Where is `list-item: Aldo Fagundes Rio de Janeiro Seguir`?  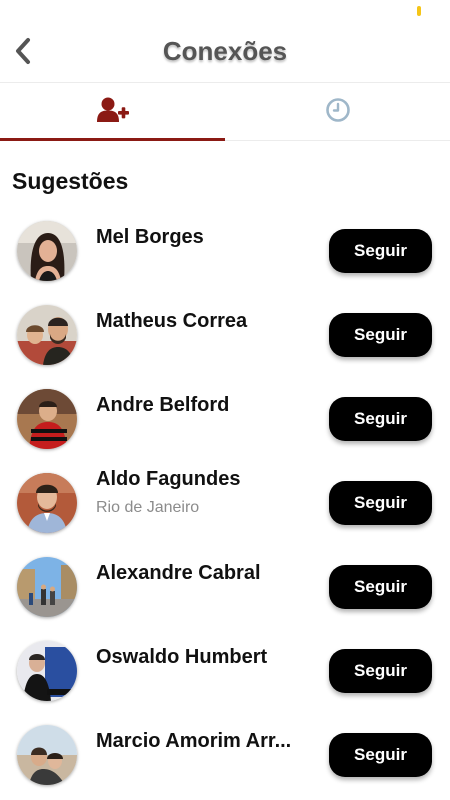 list-item: Aldo Fagundes Rio de Janeiro Seguir is located at coordinates (225, 506).